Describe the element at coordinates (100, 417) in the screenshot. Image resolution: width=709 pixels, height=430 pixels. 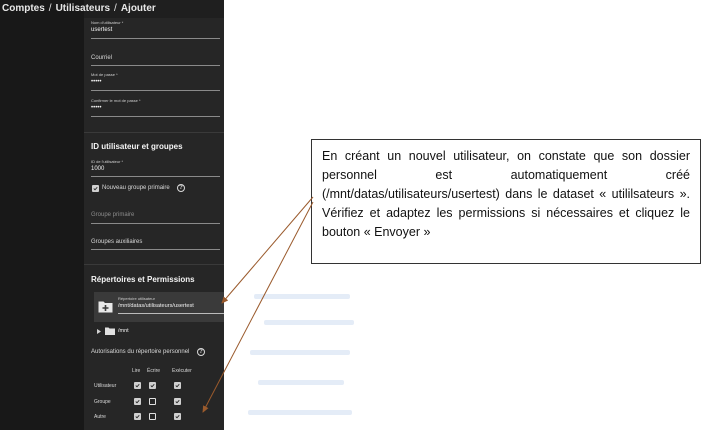
I see `perm-row-other: Autre` at that location.